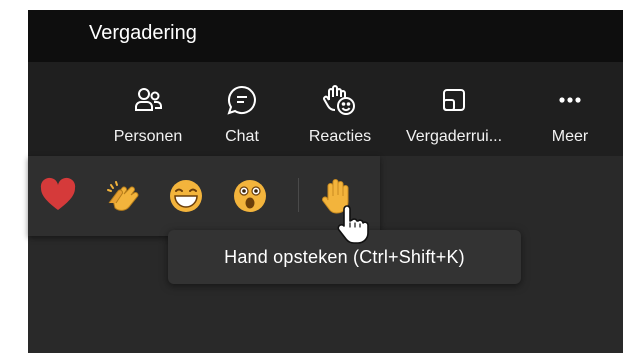  What do you see at coordinates (570, 100) in the screenshot?
I see `more-icon` at bounding box center [570, 100].